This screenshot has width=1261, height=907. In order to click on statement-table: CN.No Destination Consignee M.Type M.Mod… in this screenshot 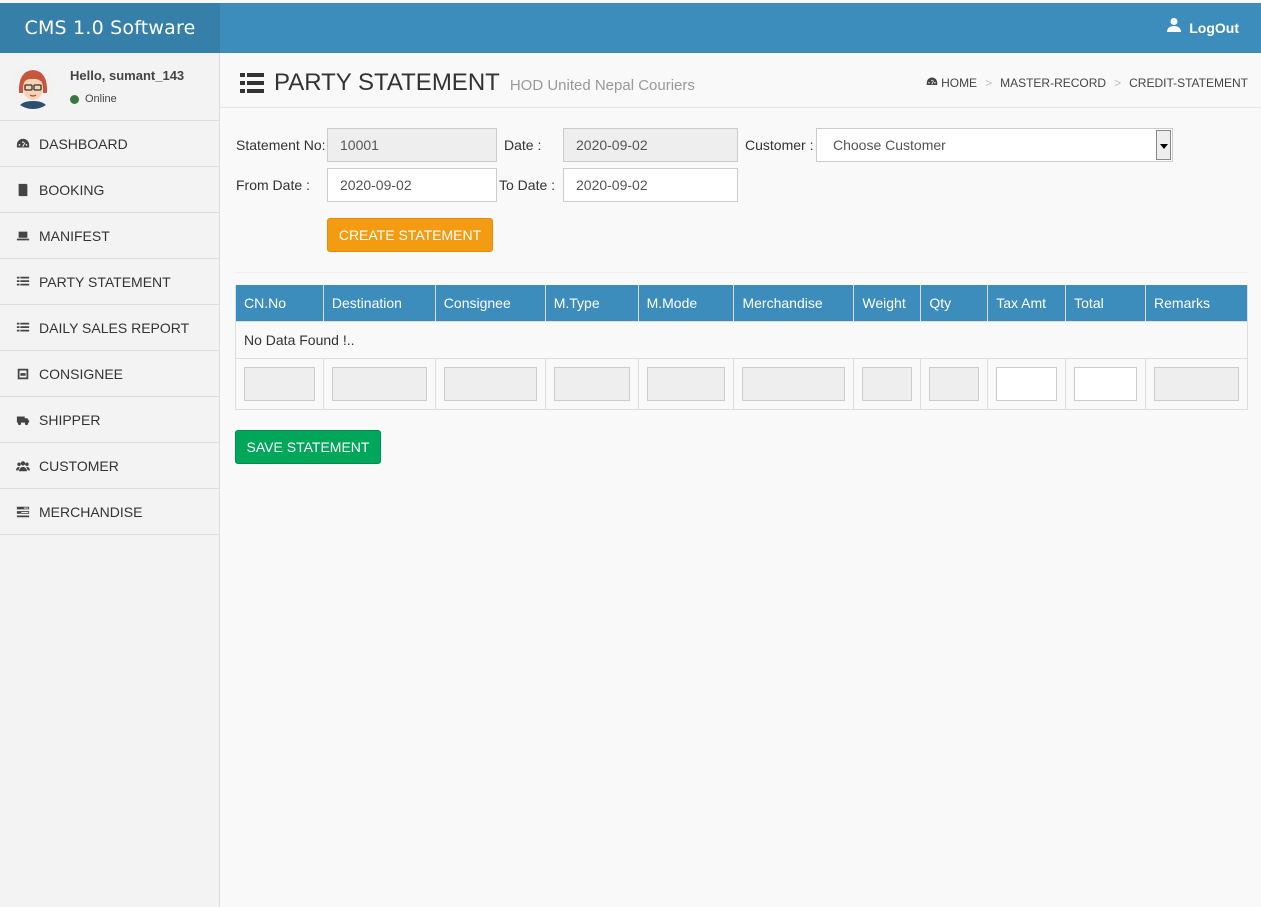, I will do `click(741, 347)`.